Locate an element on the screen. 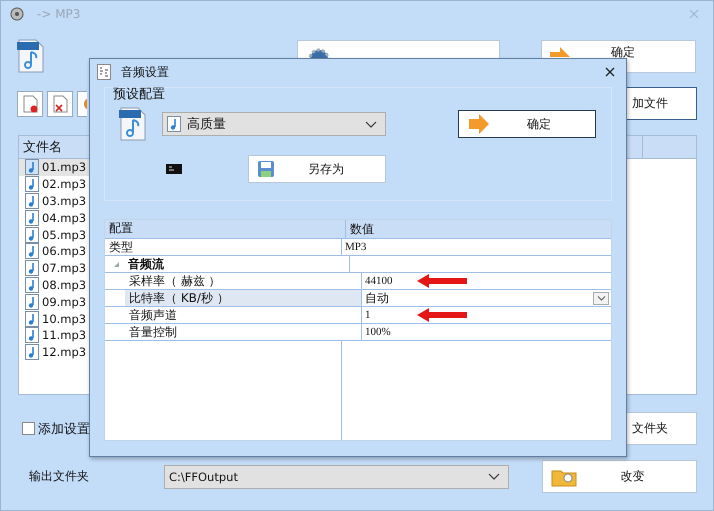 The height and width of the screenshot is (511, 714). file-item: 07.mp3 is located at coordinates (54, 268).